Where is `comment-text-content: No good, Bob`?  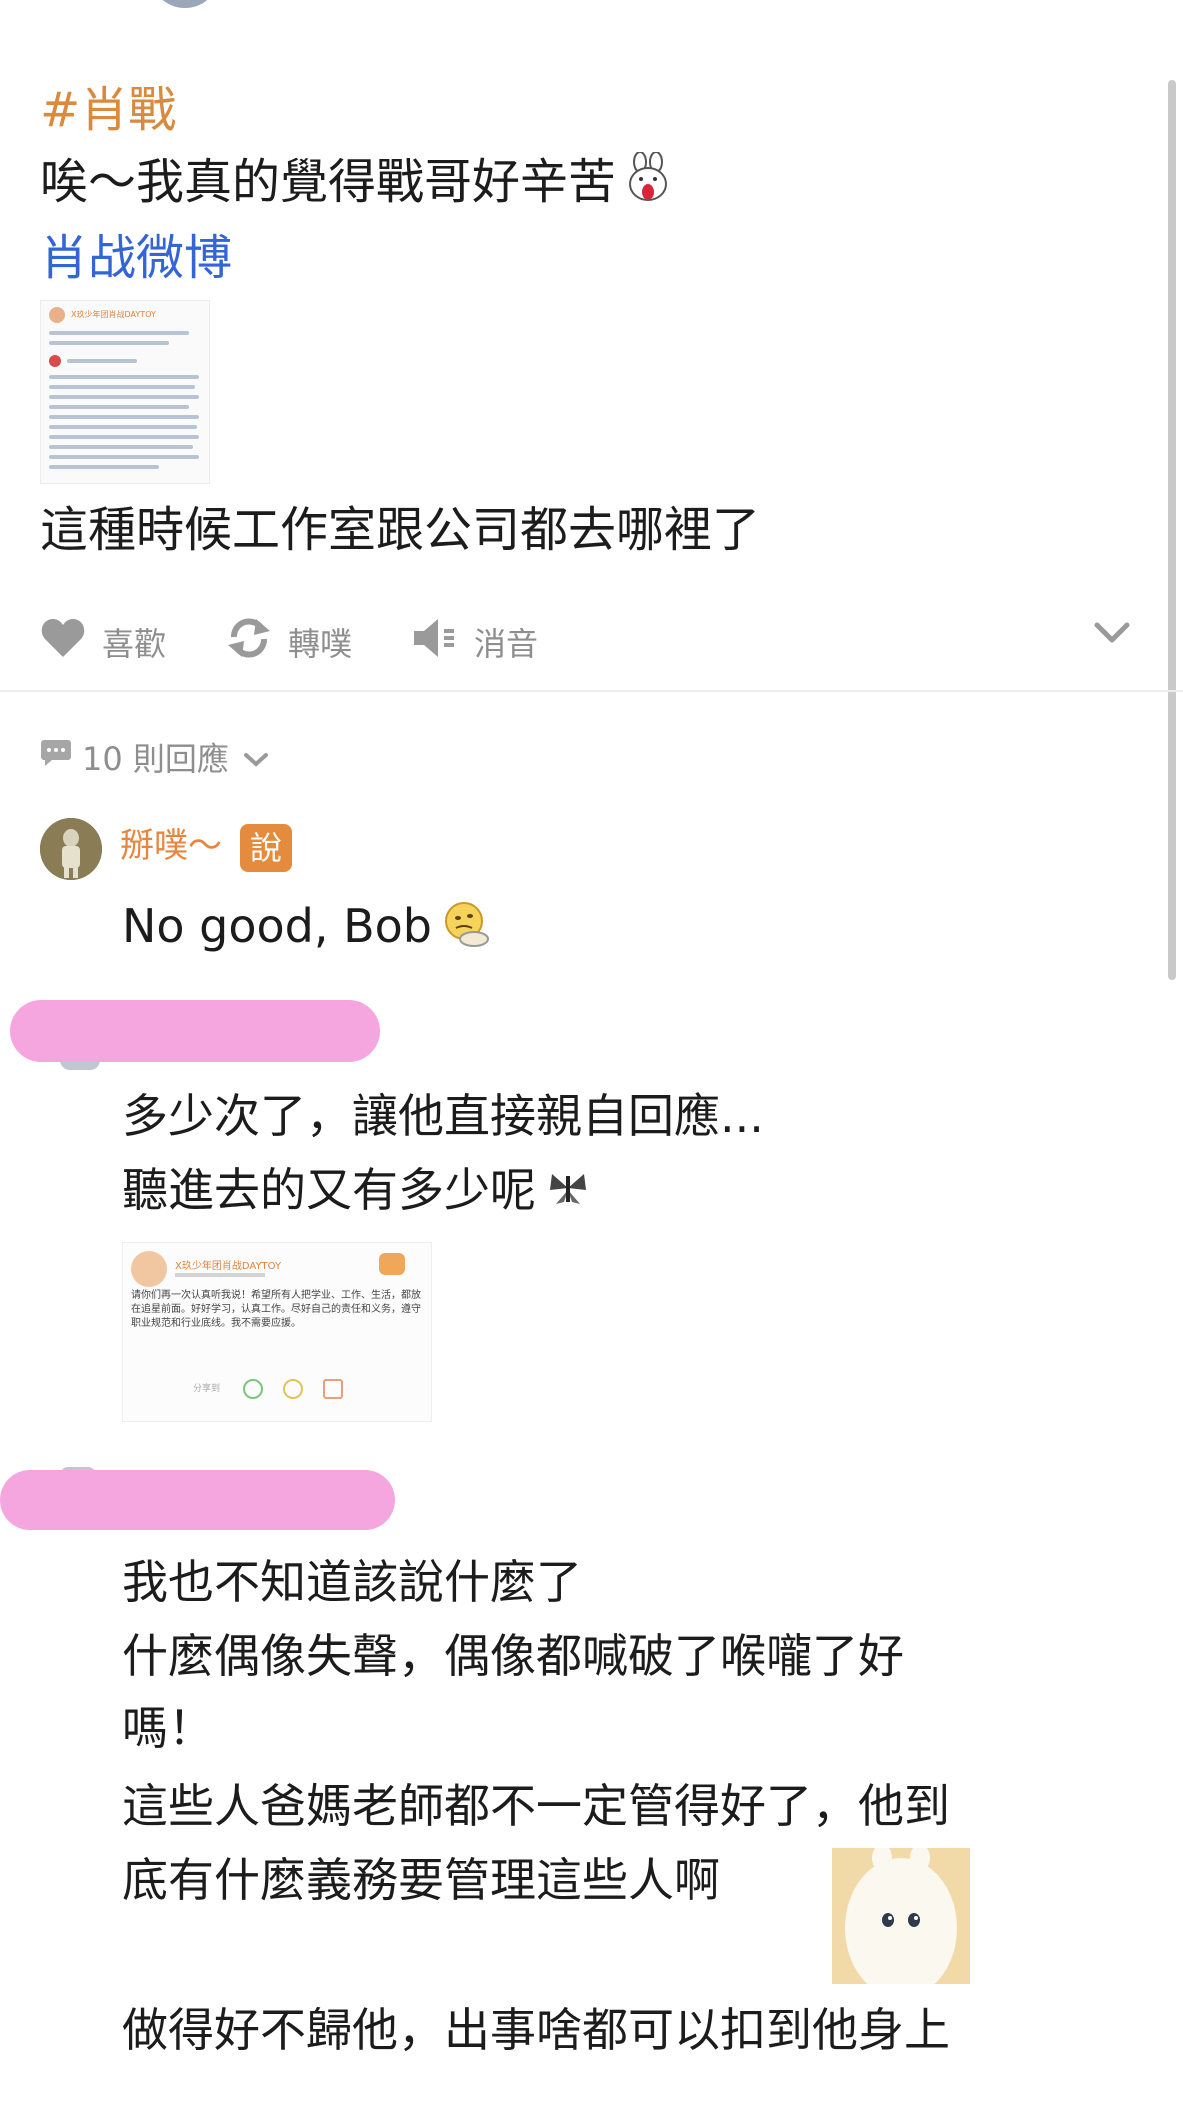 comment-text-content: No good, Bob is located at coordinates (277, 926).